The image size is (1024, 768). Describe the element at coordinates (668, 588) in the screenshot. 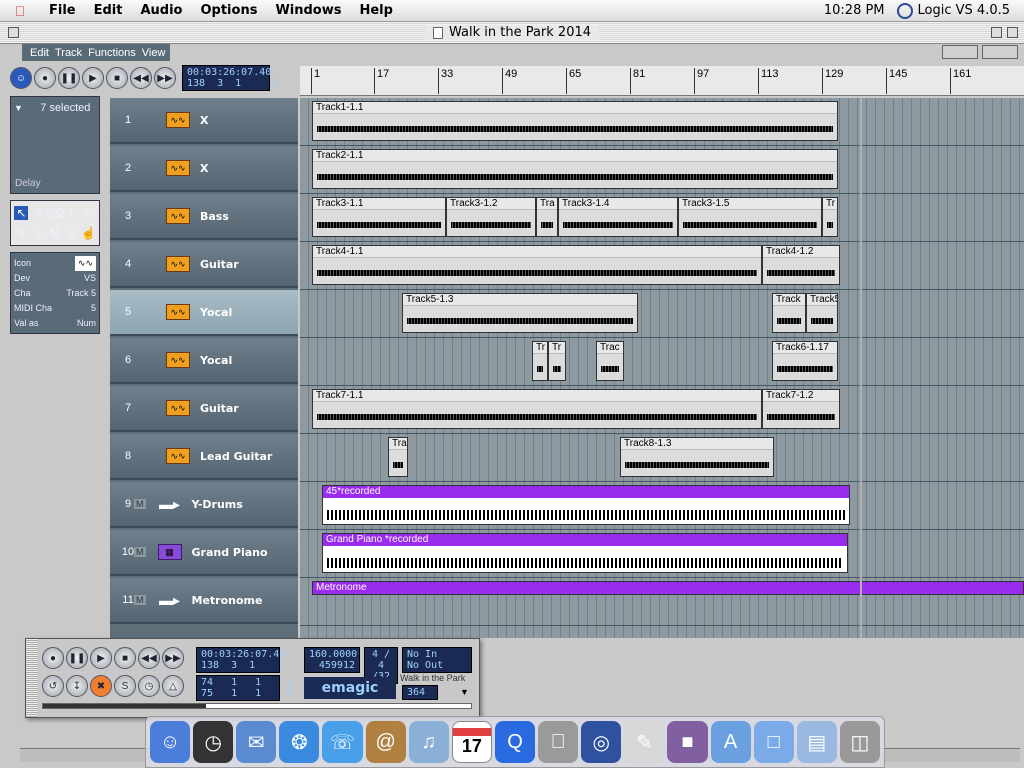

I see `midi-region: Metronome` at that location.